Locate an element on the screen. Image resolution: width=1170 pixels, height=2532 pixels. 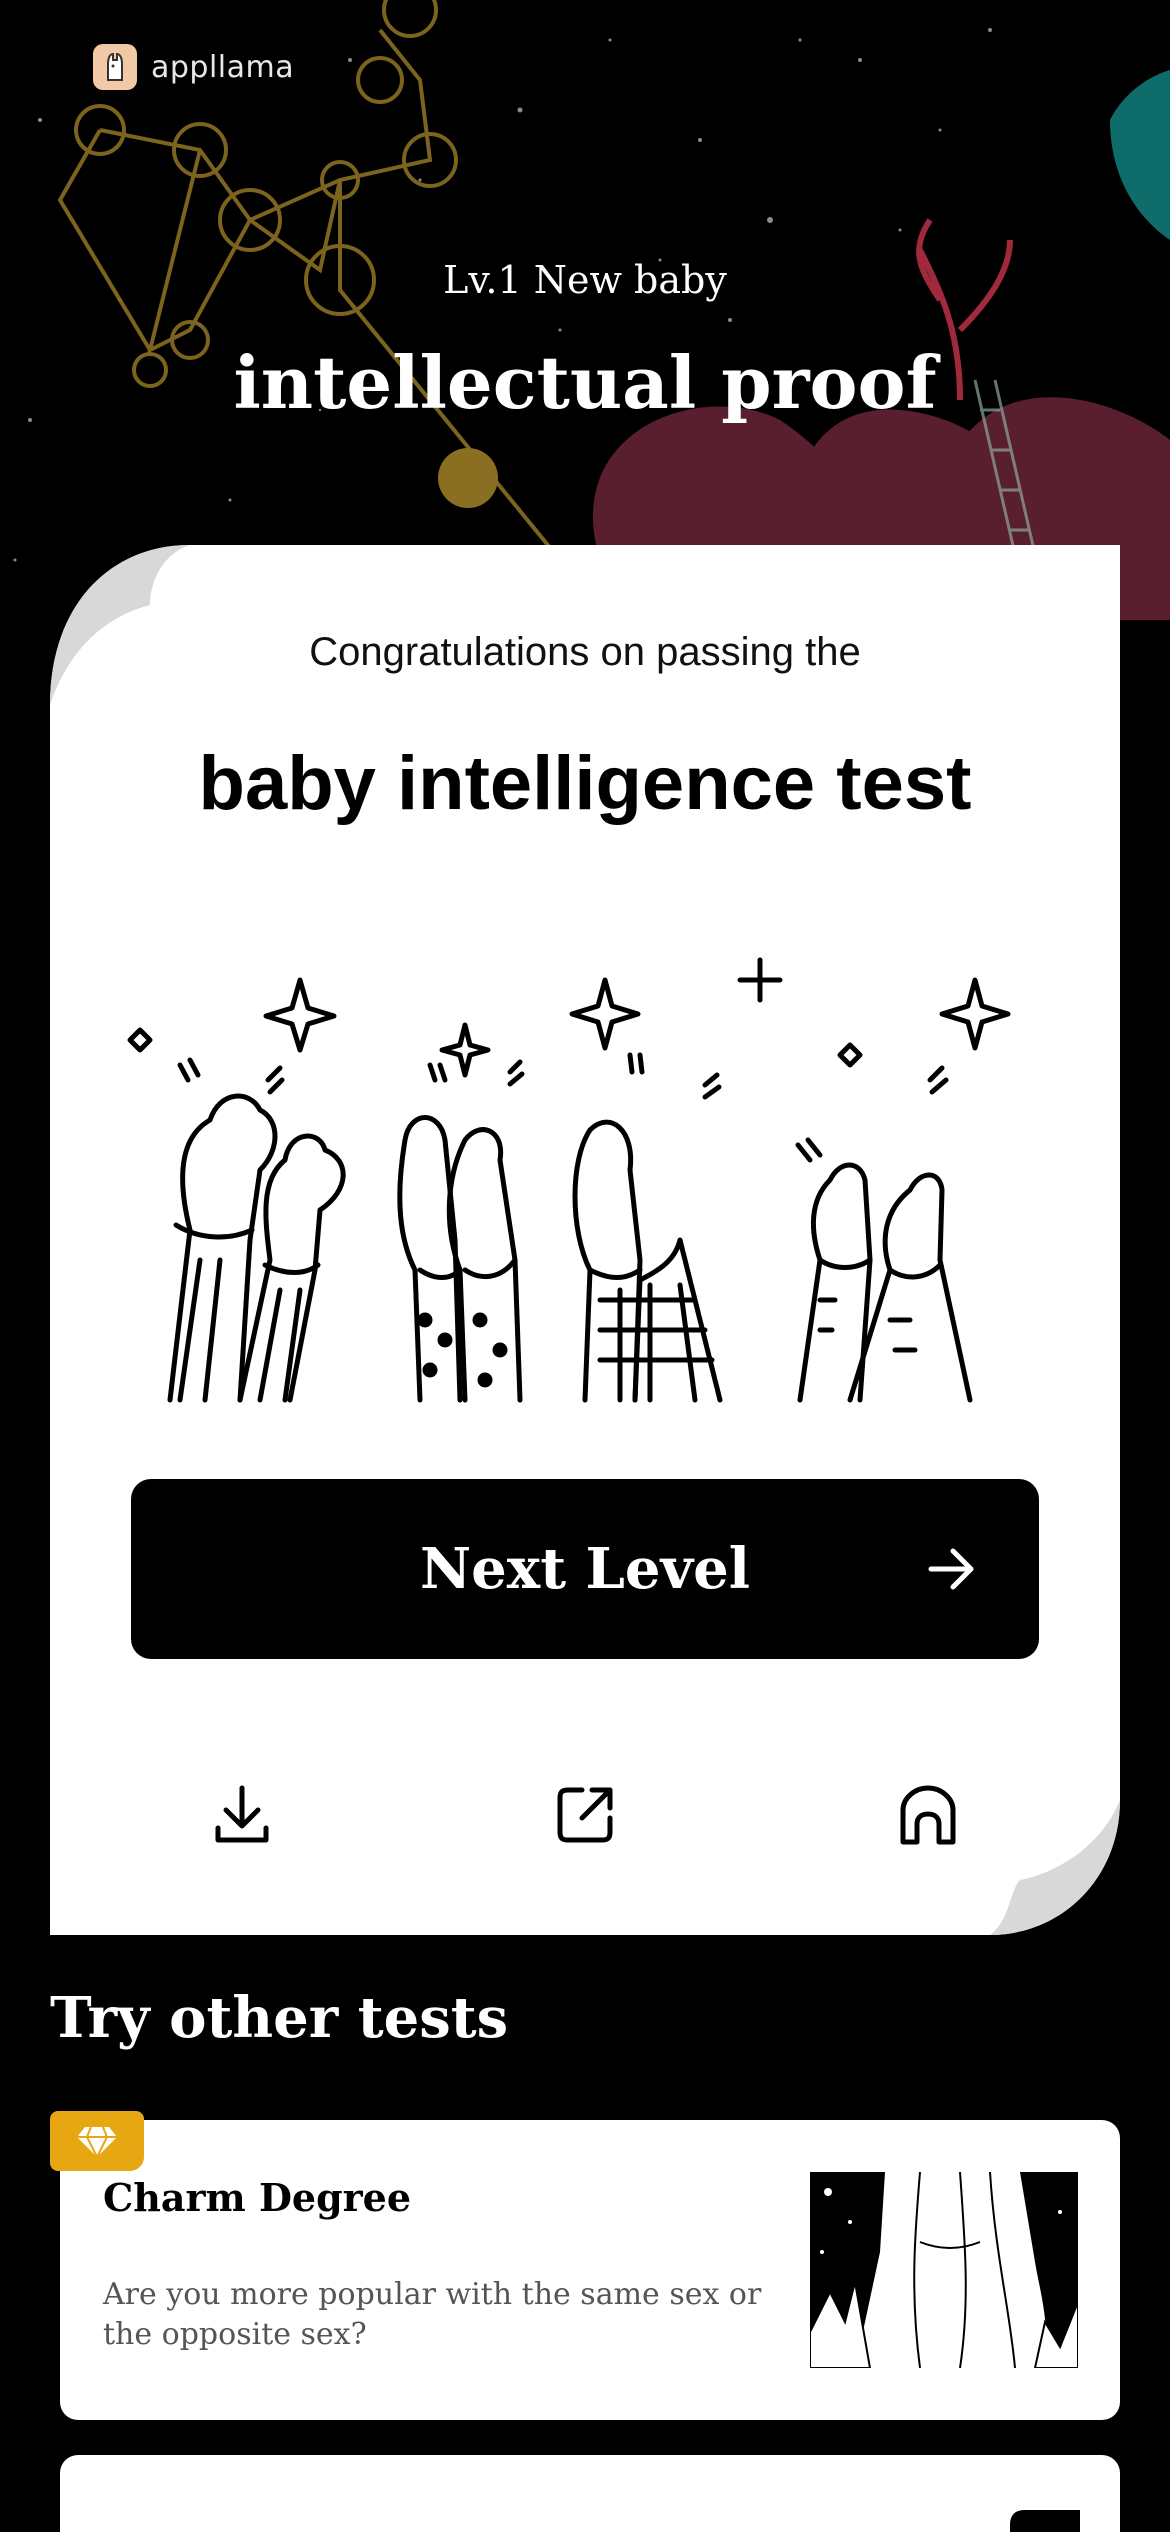
action-row is located at coordinates (585, 1815).